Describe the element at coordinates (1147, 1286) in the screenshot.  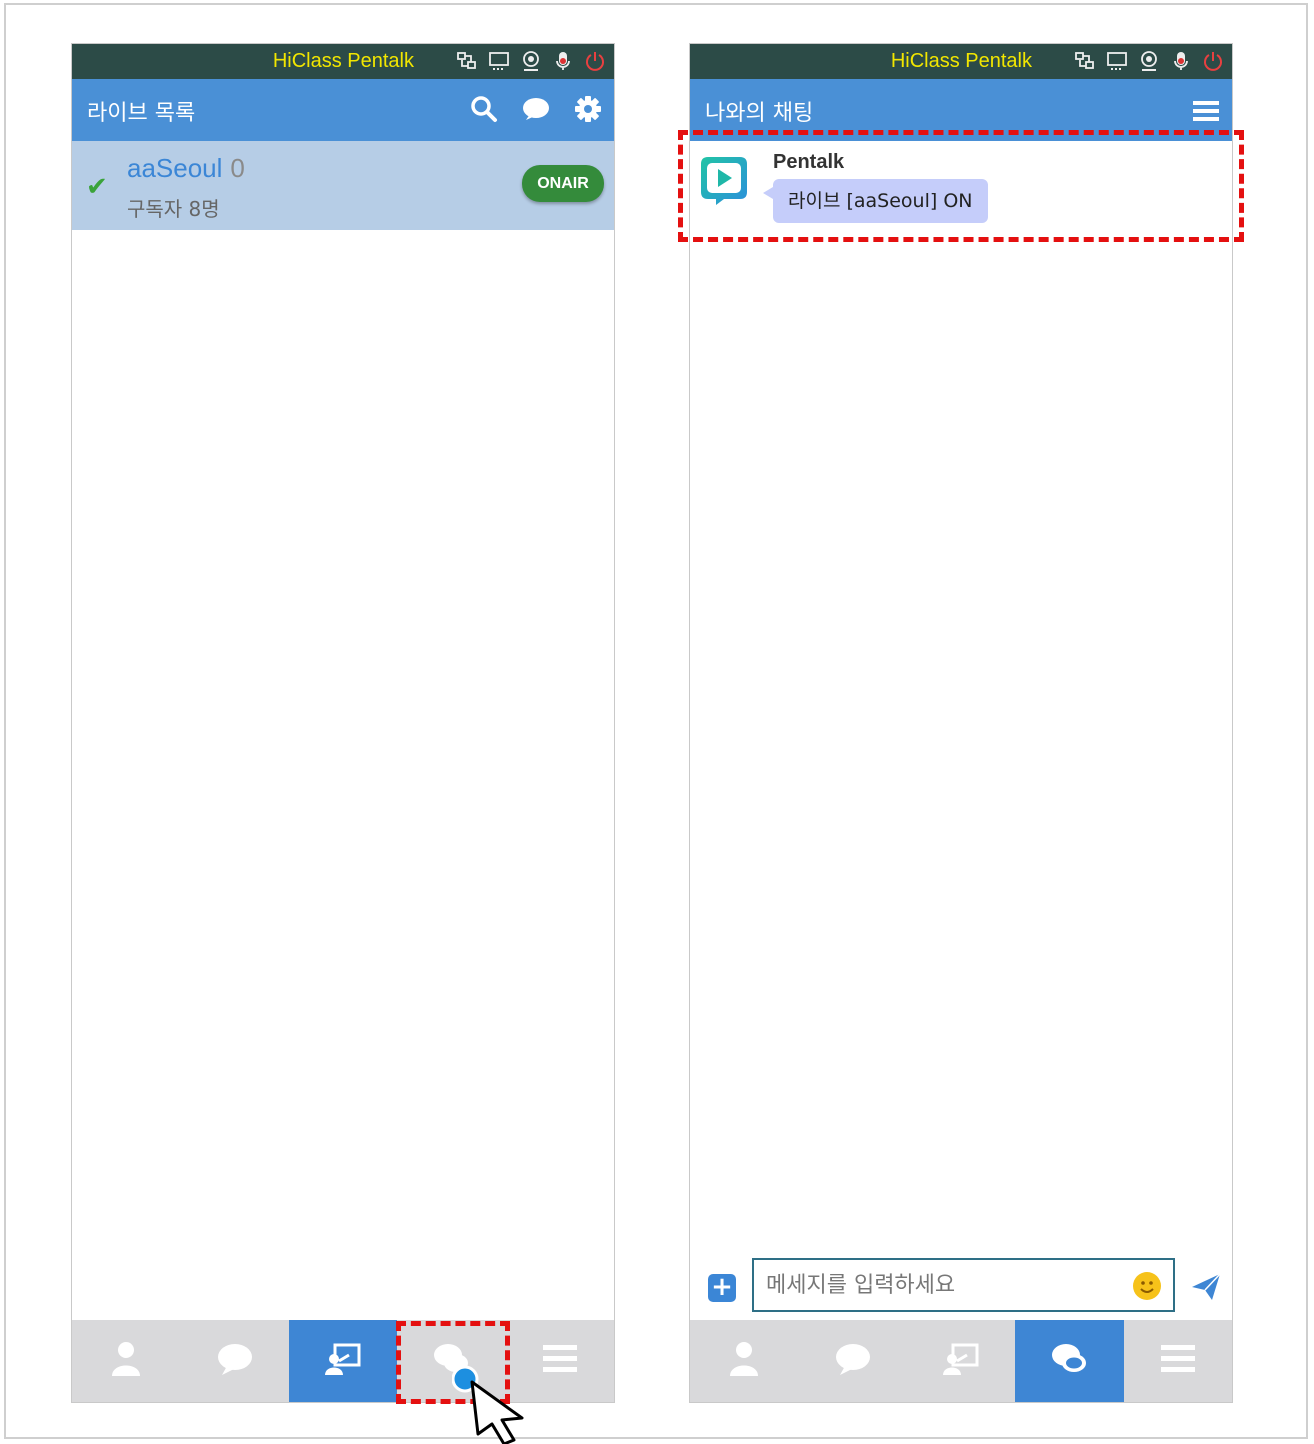
I see `emoji-icon` at that location.